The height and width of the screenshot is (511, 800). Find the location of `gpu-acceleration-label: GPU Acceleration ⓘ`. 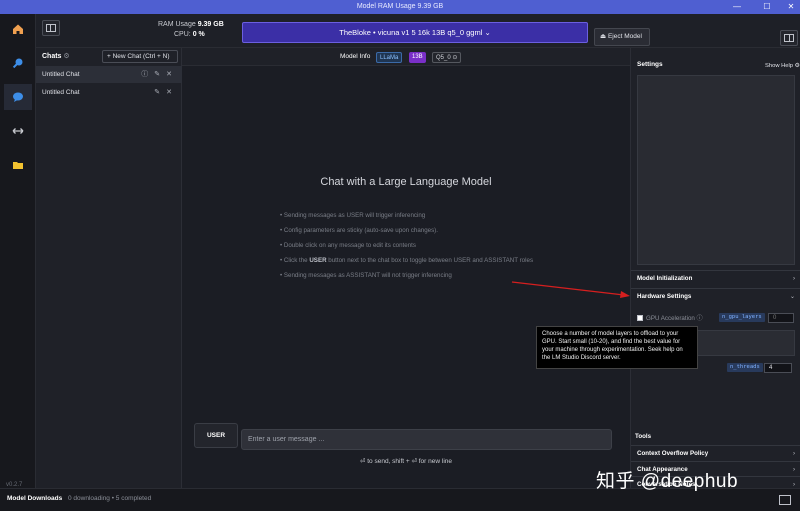

gpu-acceleration-label: GPU Acceleration ⓘ is located at coordinates (674, 318).